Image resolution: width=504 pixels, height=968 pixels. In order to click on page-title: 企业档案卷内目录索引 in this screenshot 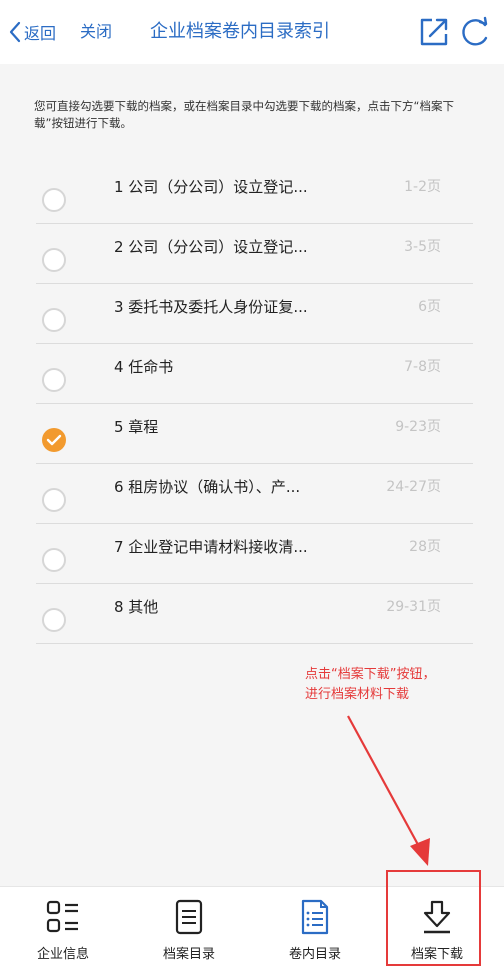, I will do `click(240, 31)`.